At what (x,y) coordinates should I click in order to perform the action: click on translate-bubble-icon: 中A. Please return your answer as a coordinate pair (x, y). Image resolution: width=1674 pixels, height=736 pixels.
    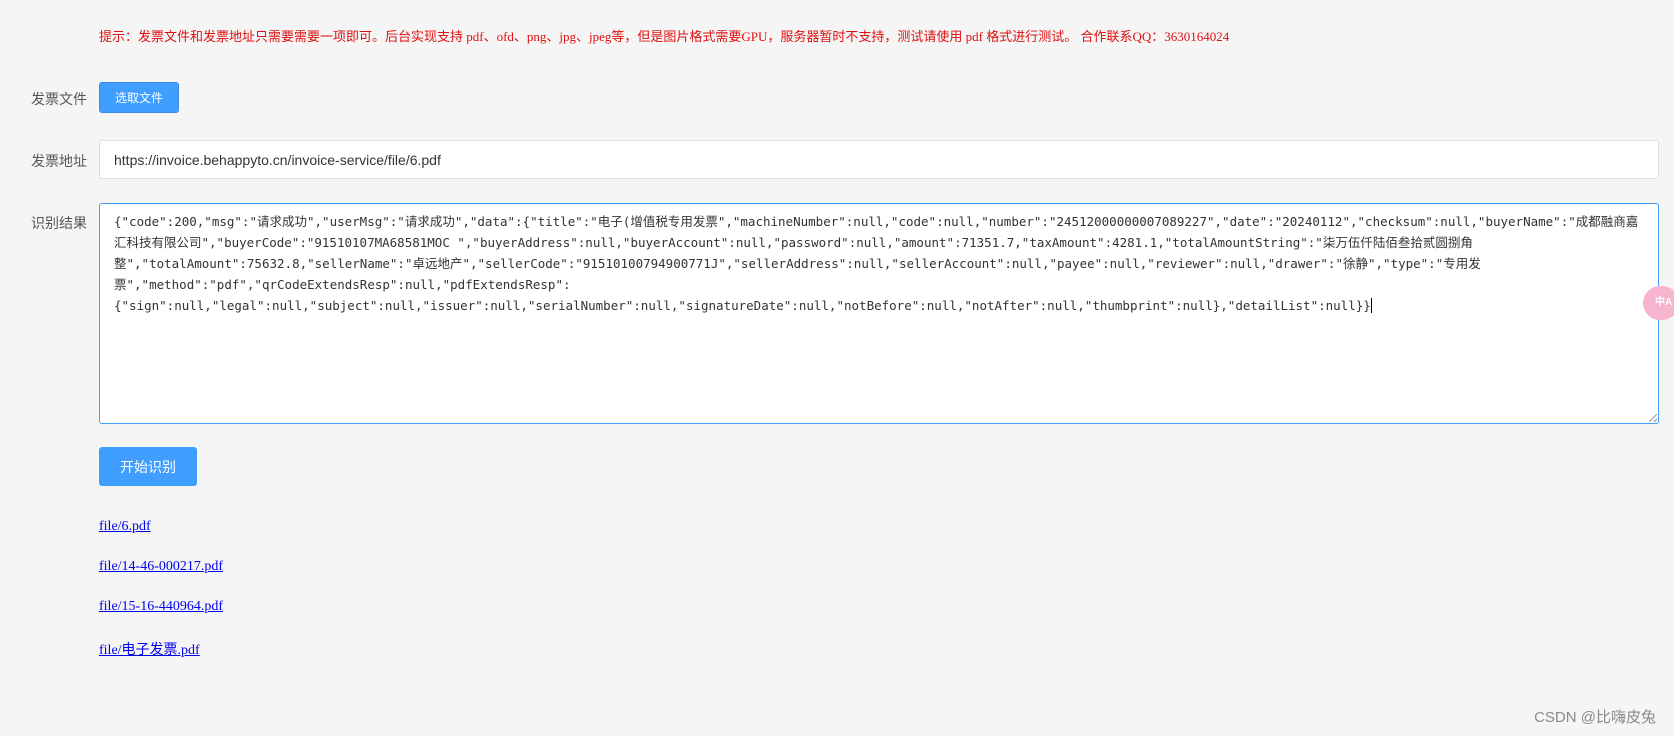
    Looking at the image, I should click on (1658, 303).